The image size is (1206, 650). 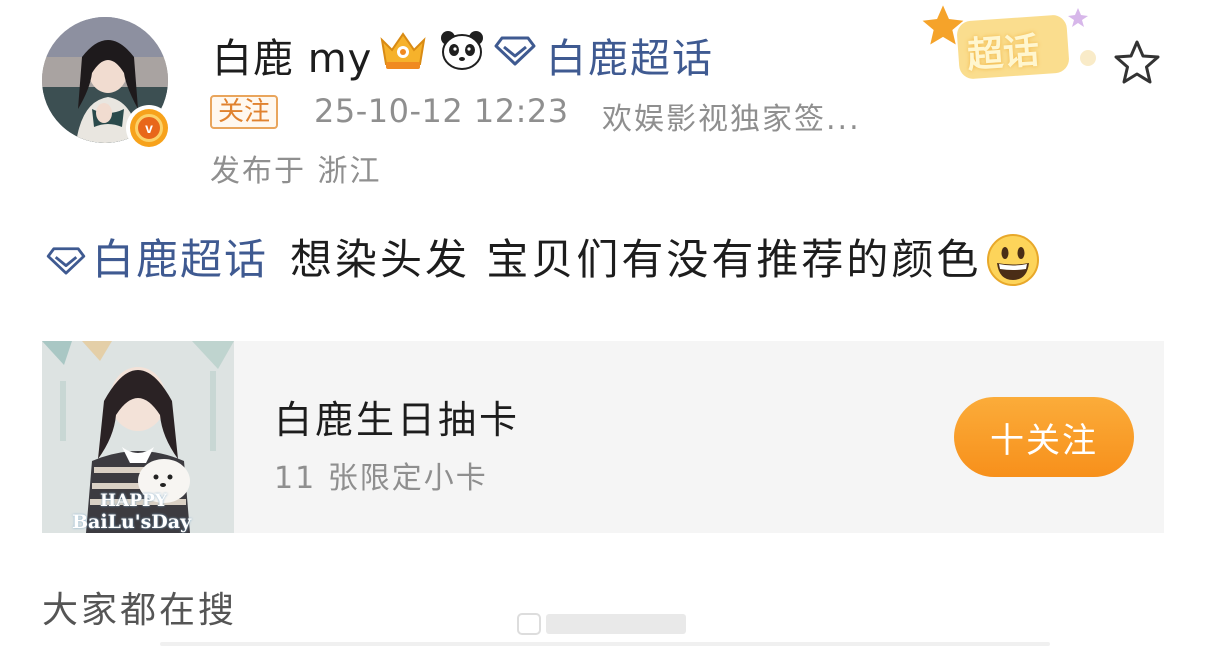 I want to click on crown-badge-icon, so click(x=403, y=50).